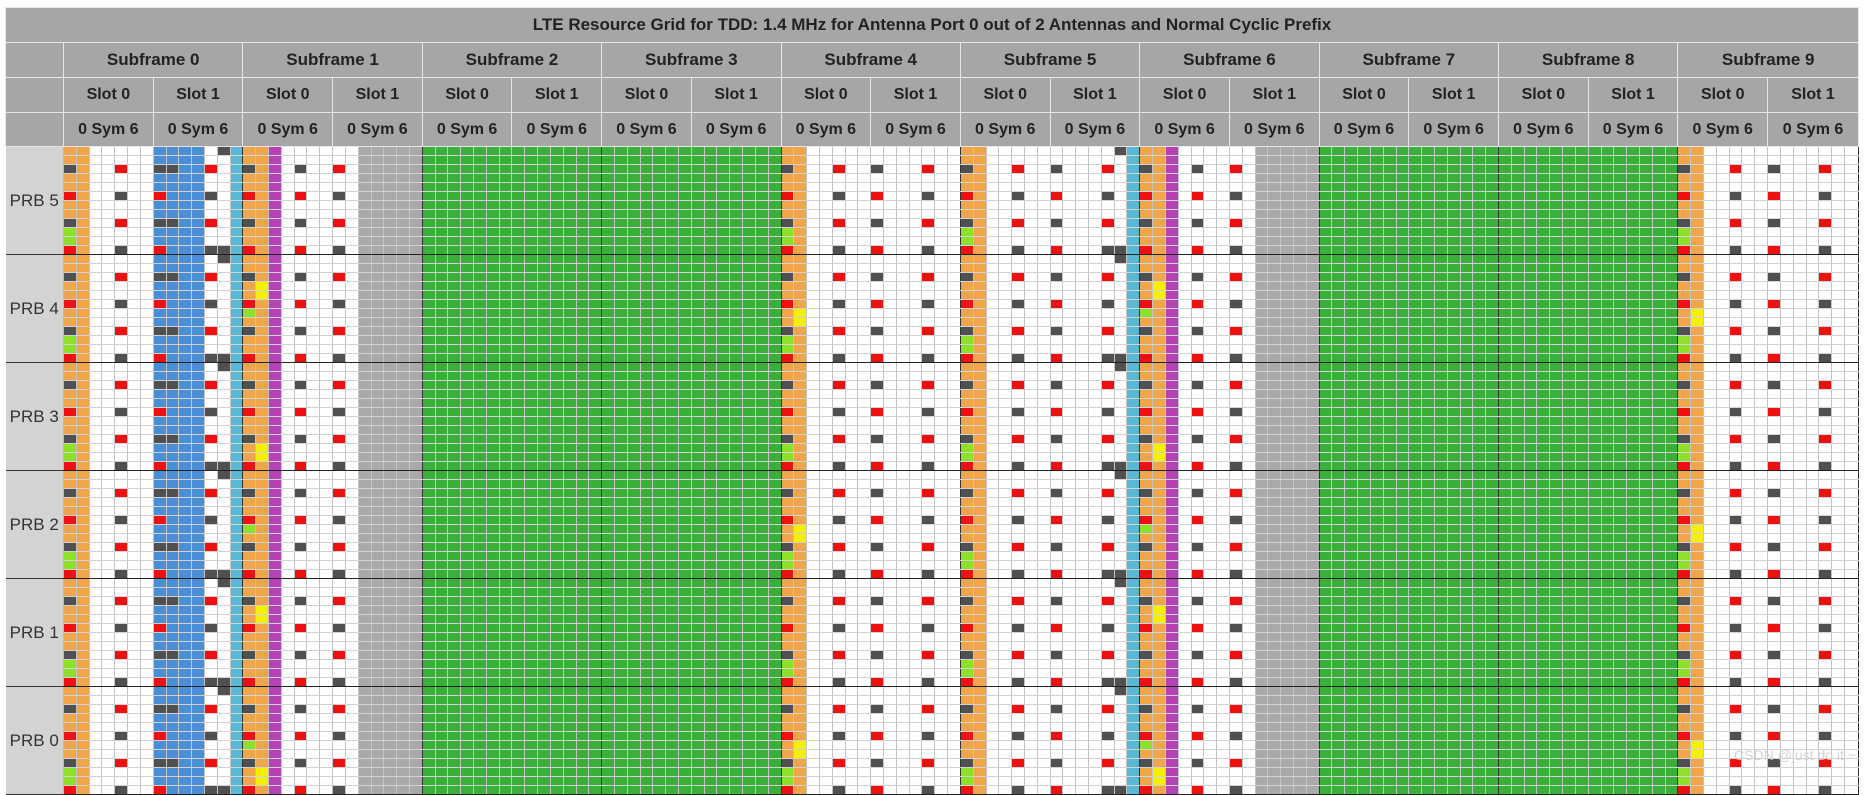 The width and height of the screenshot is (1866, 795). Describe the element at coordinates (108, 129) in the screenshot. I see `symbol-range-header: 0 Sym 6` at that location.